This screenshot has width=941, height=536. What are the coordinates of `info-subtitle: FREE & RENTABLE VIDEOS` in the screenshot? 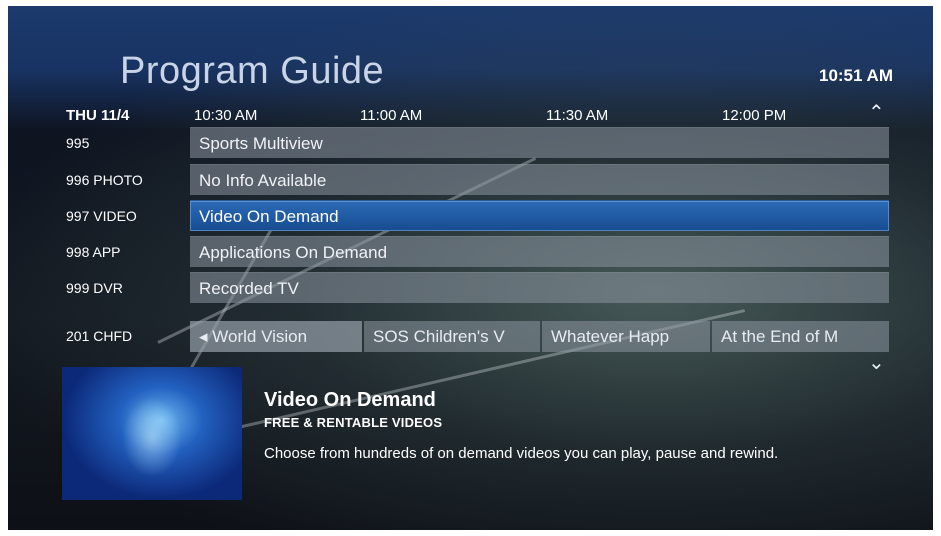 It's located at (353, 422).